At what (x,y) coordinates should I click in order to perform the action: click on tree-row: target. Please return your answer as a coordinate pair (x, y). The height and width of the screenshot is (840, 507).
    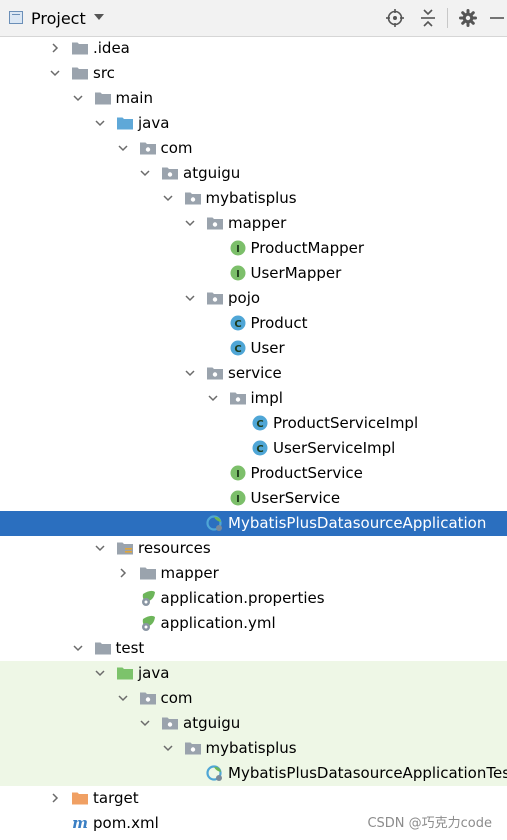
    Looking at the image, I should click on (253, 798).